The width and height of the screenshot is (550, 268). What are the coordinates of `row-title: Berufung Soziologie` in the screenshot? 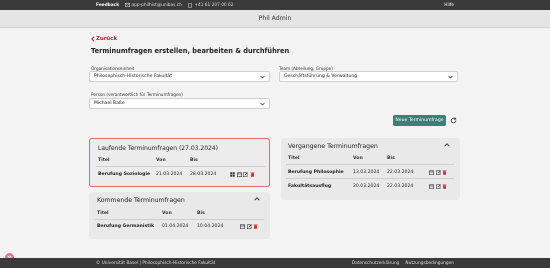 It's located at (124, 174).